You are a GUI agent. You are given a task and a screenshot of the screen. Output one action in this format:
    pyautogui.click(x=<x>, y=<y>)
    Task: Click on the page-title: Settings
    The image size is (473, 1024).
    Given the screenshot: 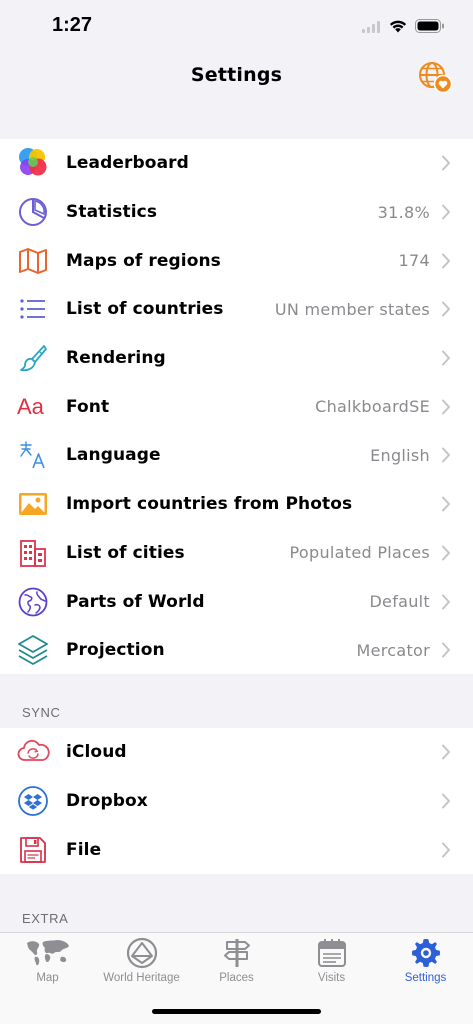 What is the action you would take?
    pyautogui.click(x=236, y=75)
    